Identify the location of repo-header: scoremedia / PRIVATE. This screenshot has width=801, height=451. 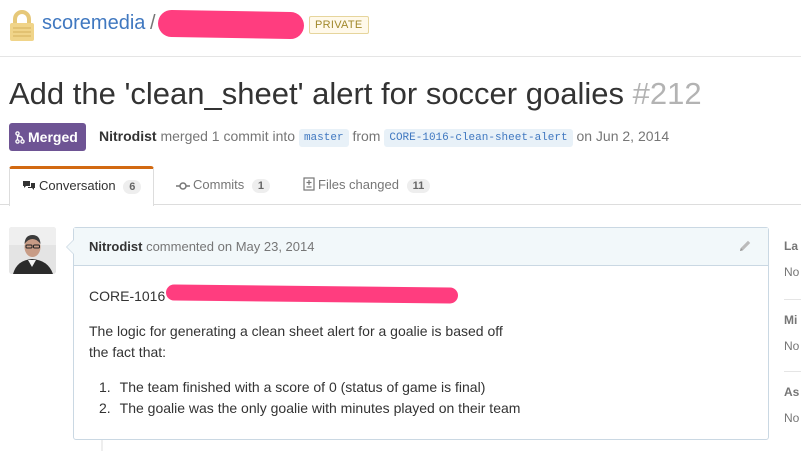
(400, 28).